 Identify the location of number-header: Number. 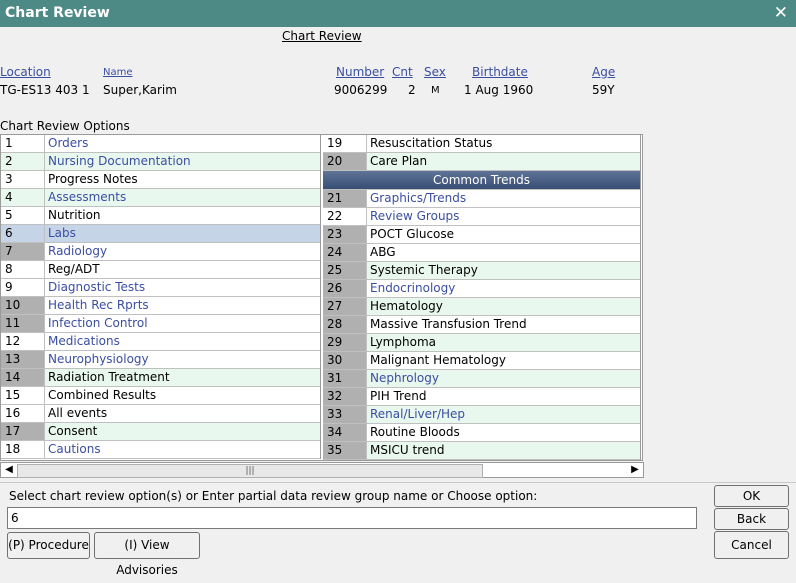
(360, 72).